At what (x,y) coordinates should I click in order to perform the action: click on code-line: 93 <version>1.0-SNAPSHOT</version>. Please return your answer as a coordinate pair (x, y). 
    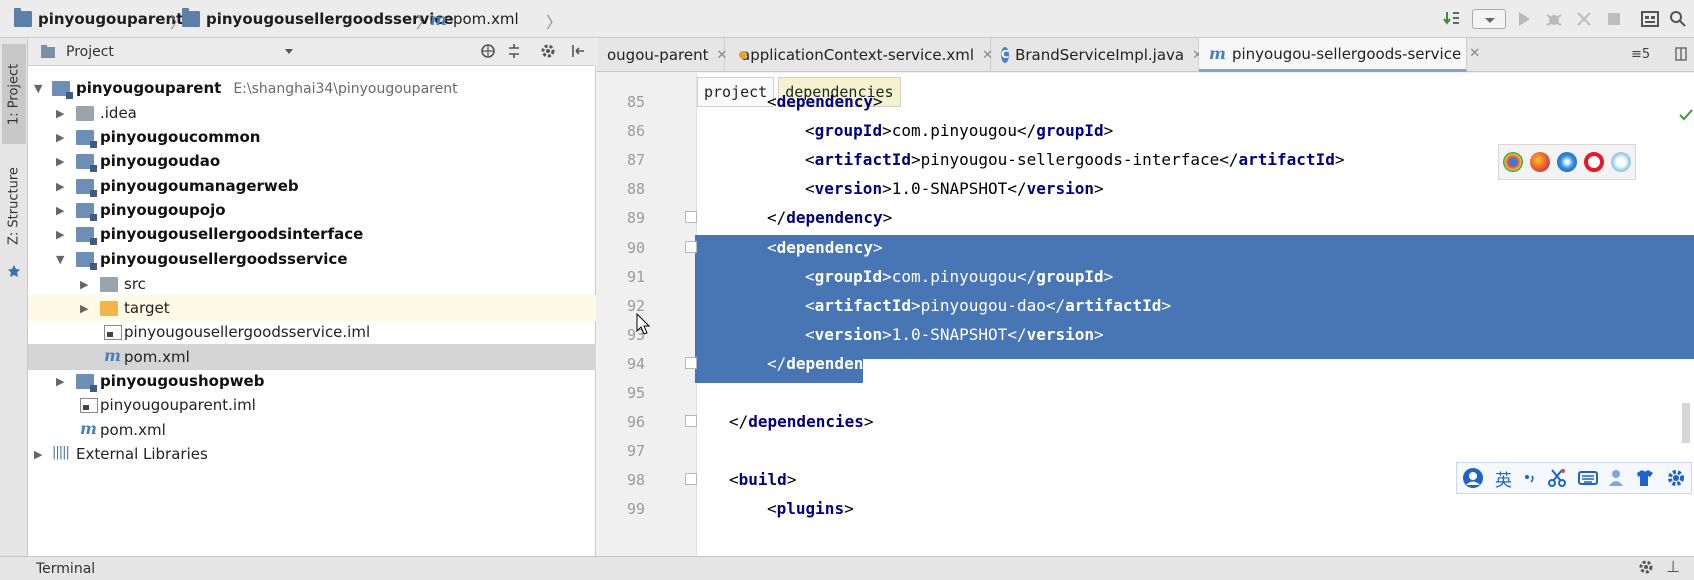
    Looking at the image, I should click on (1145, 336).